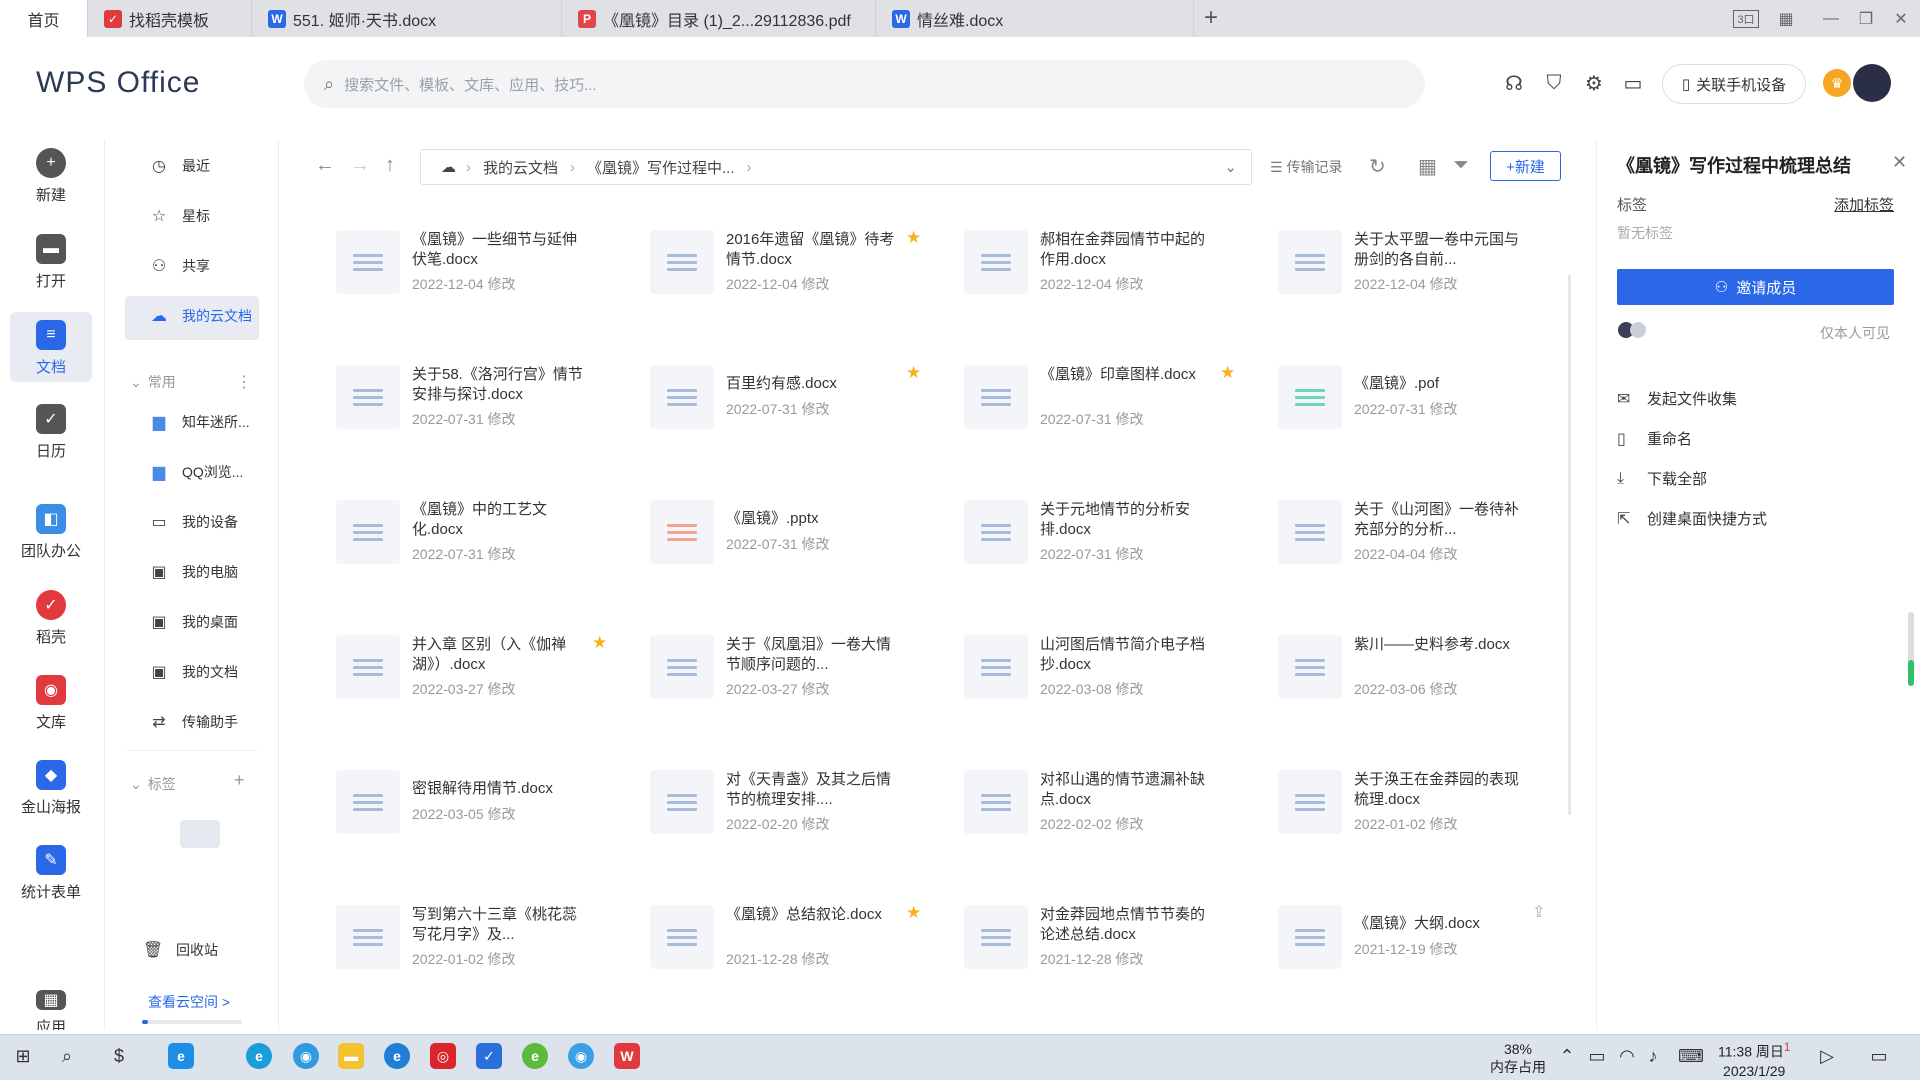  I want to click on back-icon: ←, so click(325, 165).